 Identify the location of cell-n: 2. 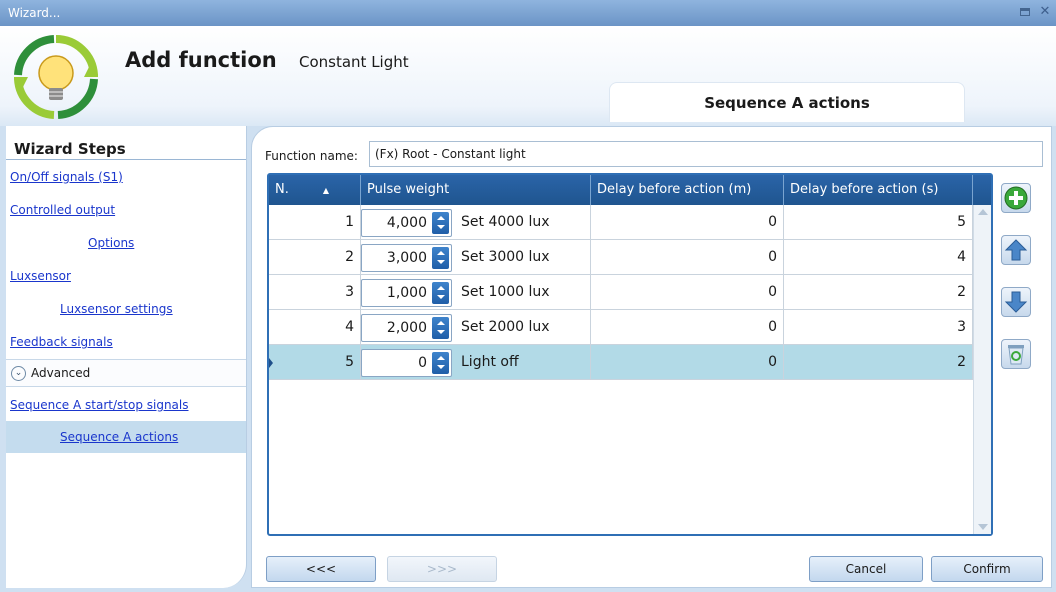
(315, 257).